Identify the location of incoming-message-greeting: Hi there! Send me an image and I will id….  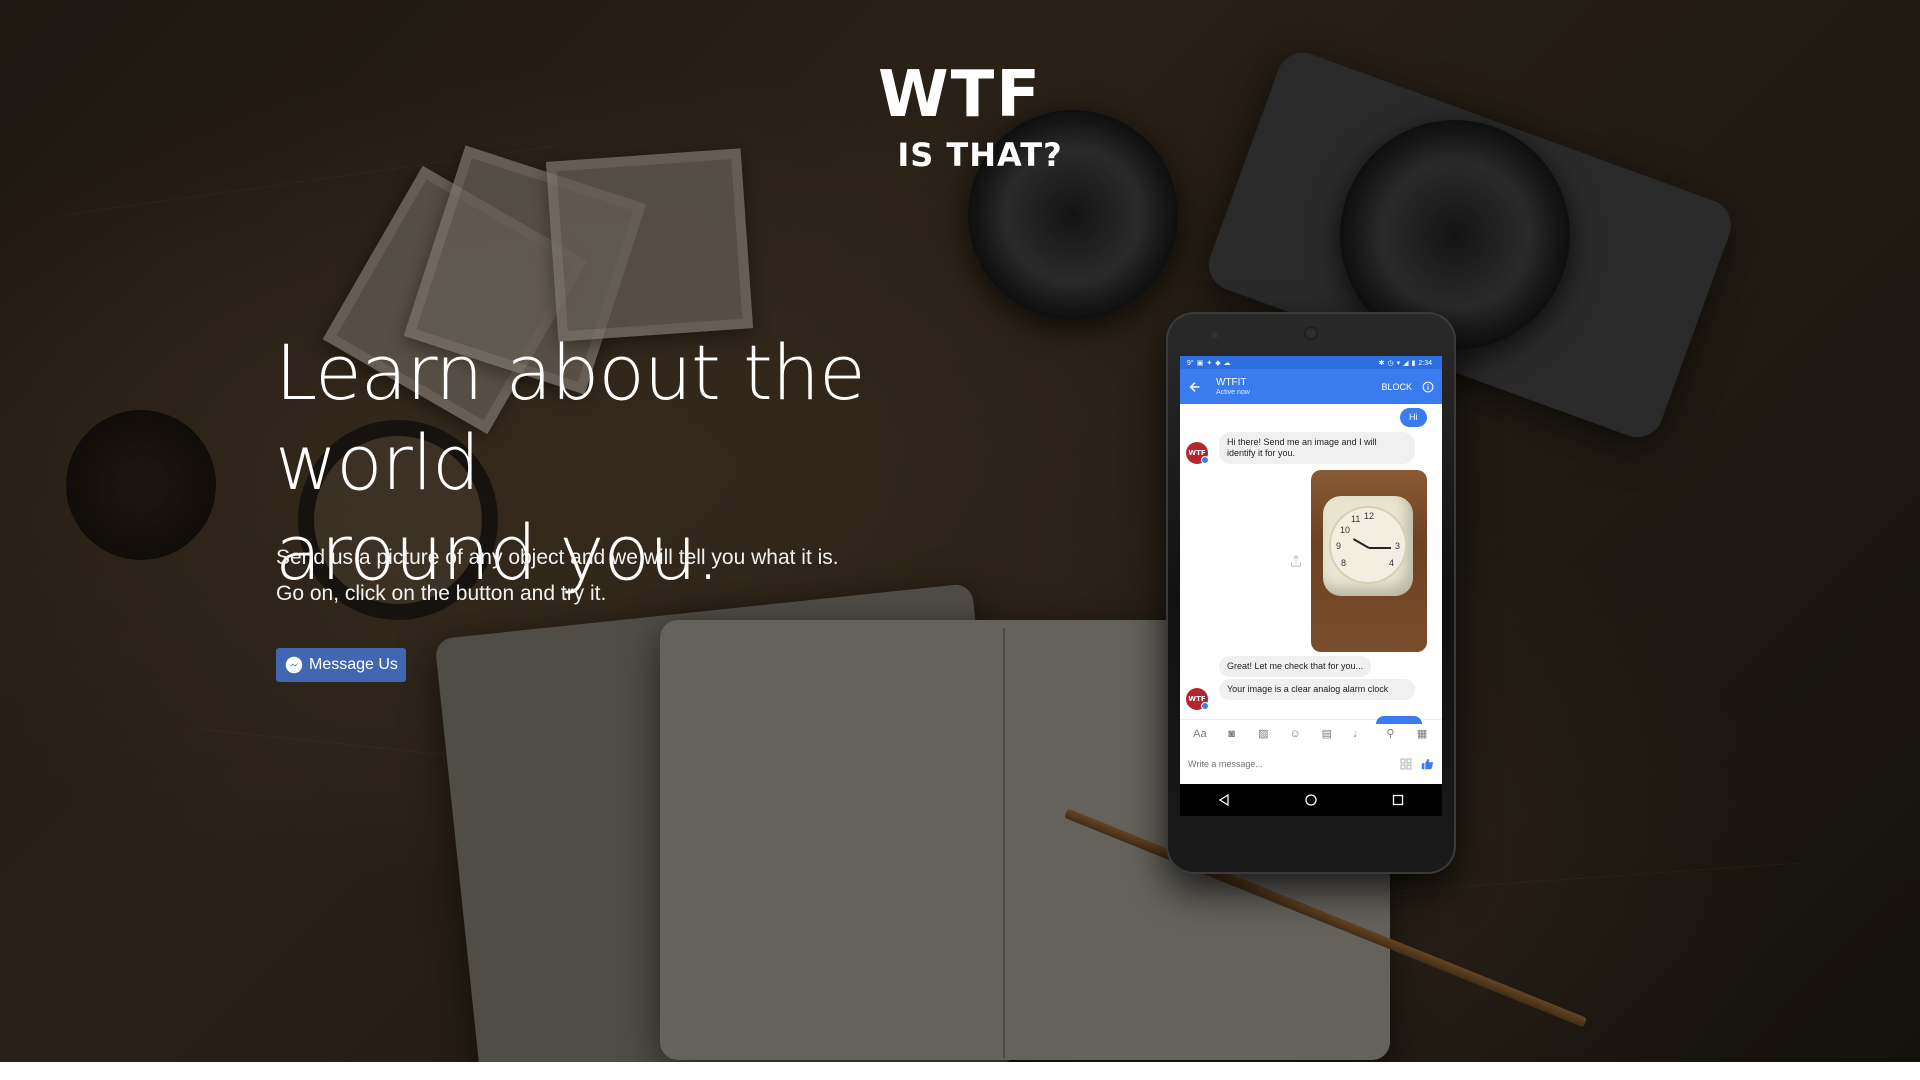
(1317, 448).